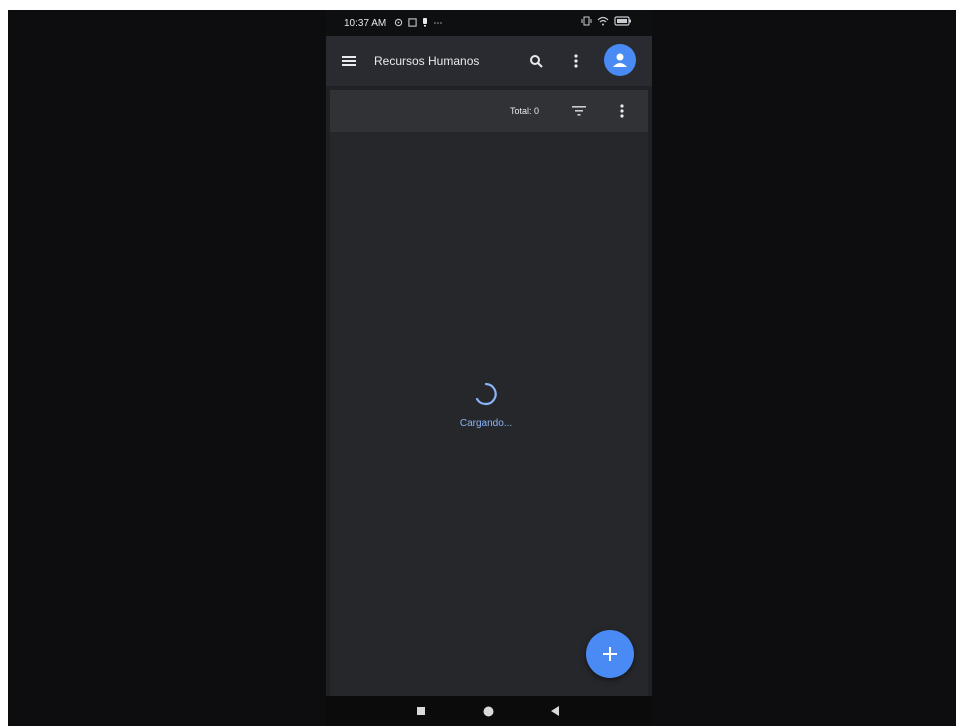 This screenshot has height=726, width=960. Describe the element at coordinates (555, 711) in the screenshot. I see `back-icon` at that location.